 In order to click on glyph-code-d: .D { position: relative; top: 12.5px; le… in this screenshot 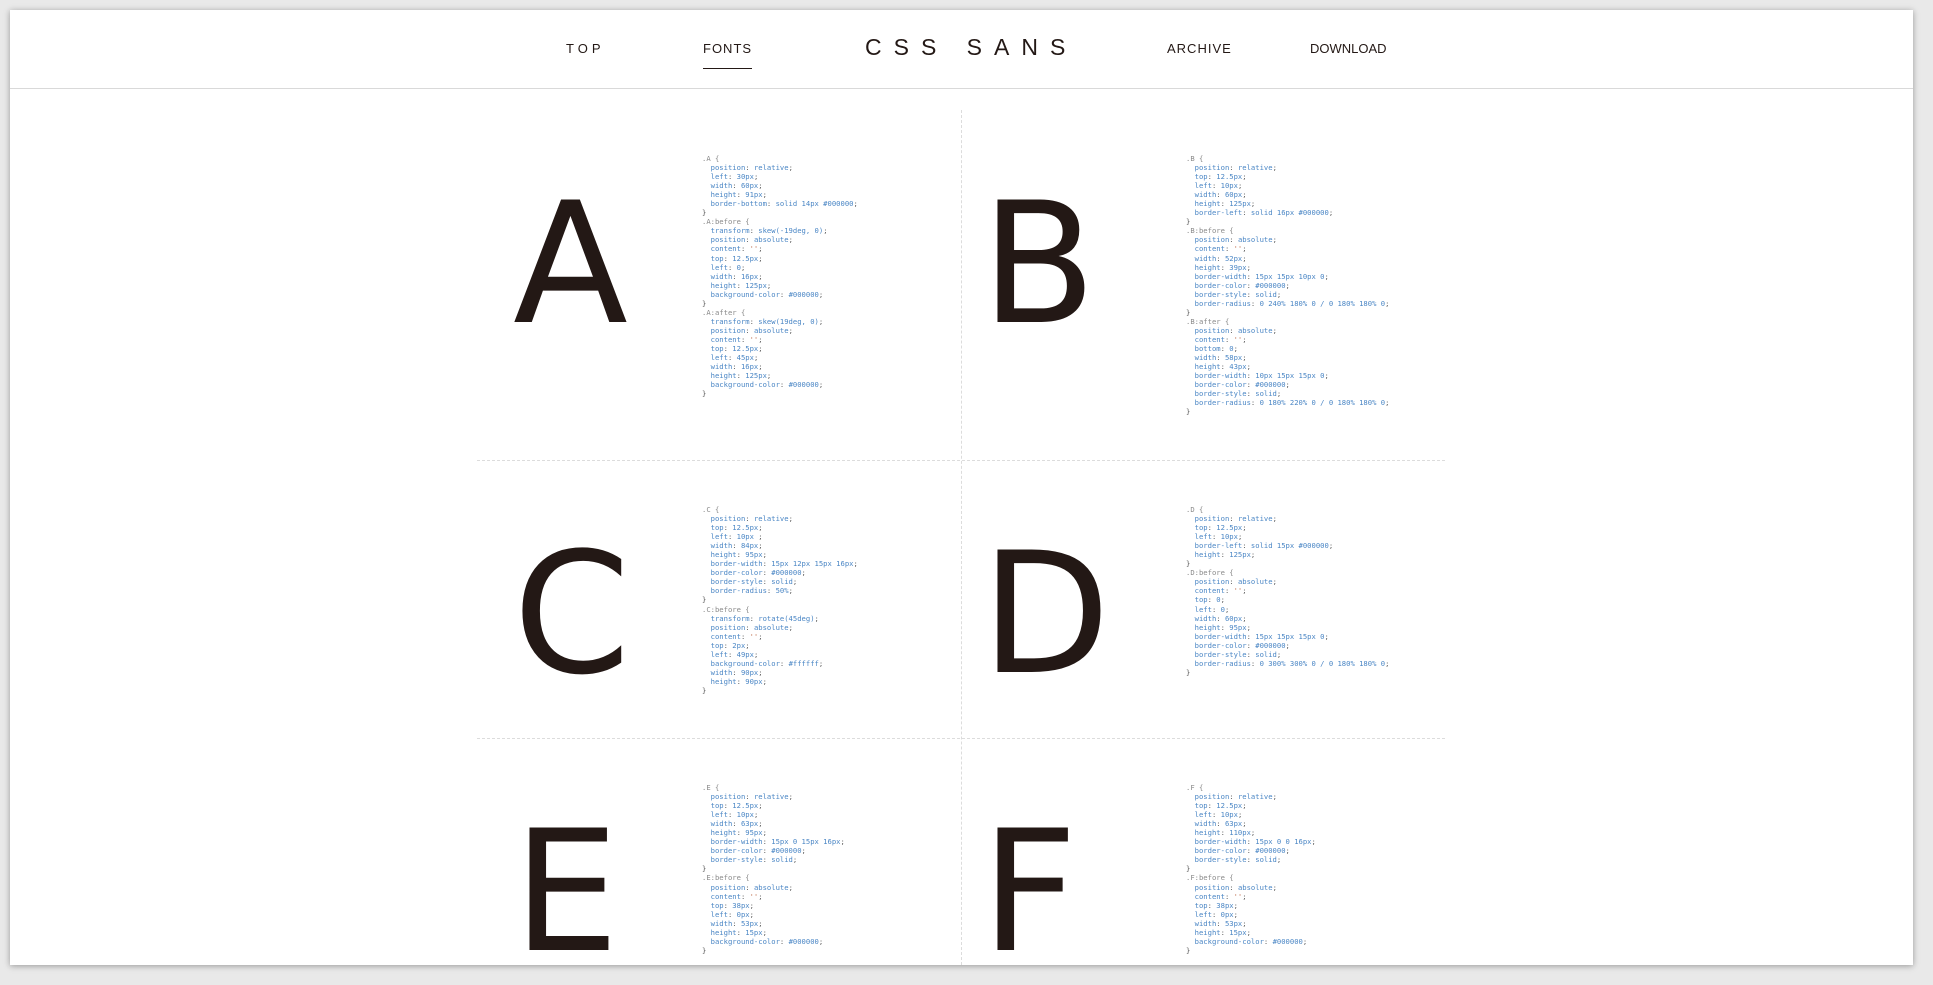, I will do `click(1288, 591)`.